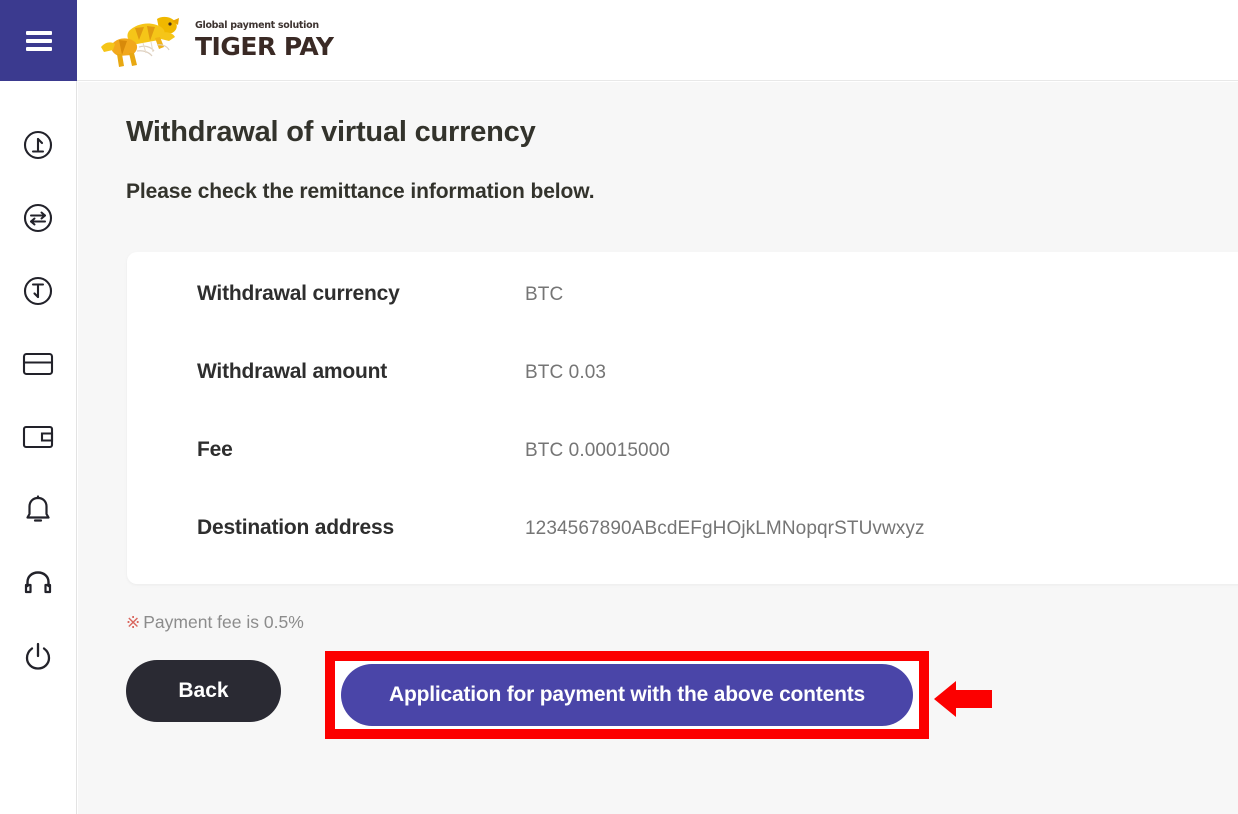  I want to click on table-row: Withdrawal amount BTC 0.03, so click(682, 399).